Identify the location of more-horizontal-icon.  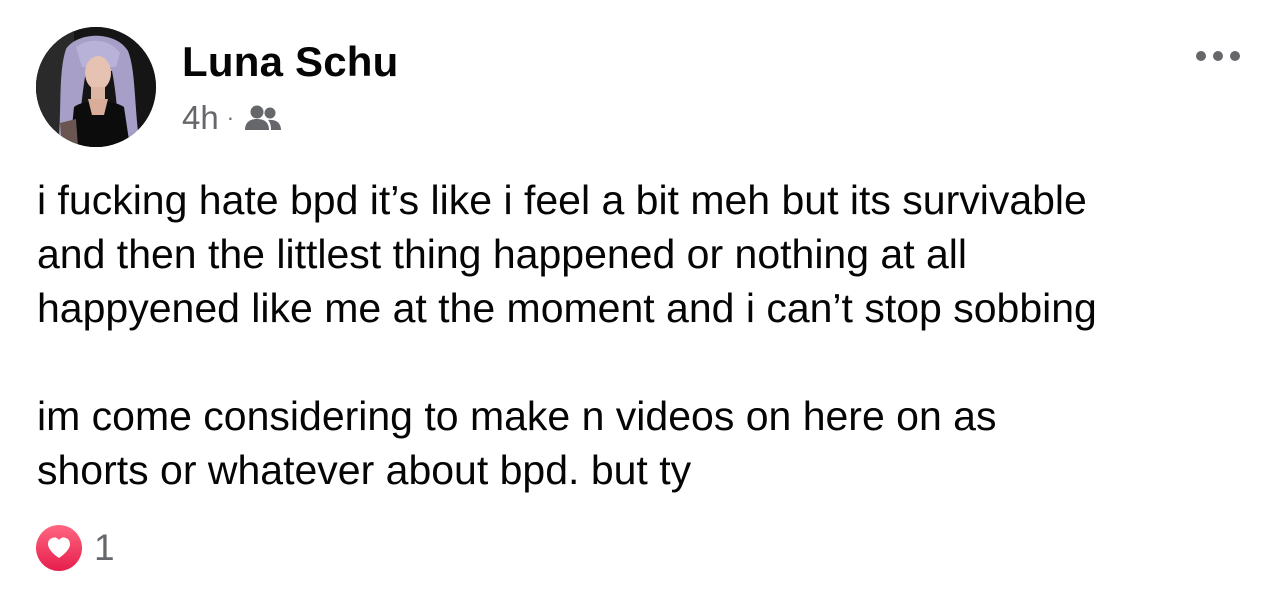
(1201, 56).